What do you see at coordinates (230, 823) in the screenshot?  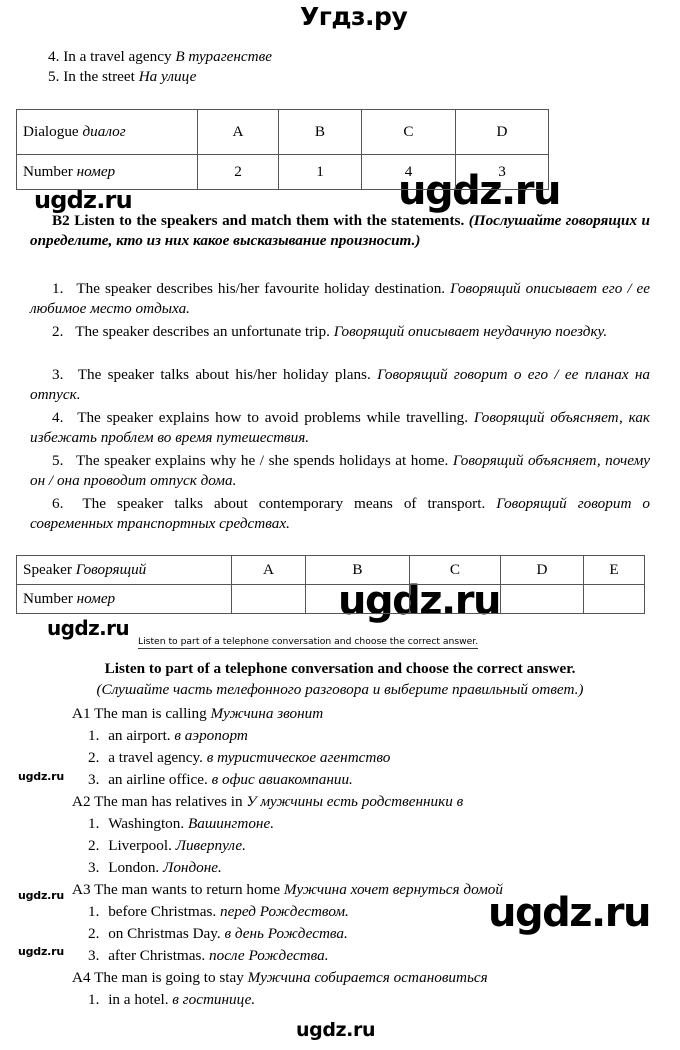 I see `question-a2-option-1-ru: Вашингтоне.` at bounding box center [230, 823].